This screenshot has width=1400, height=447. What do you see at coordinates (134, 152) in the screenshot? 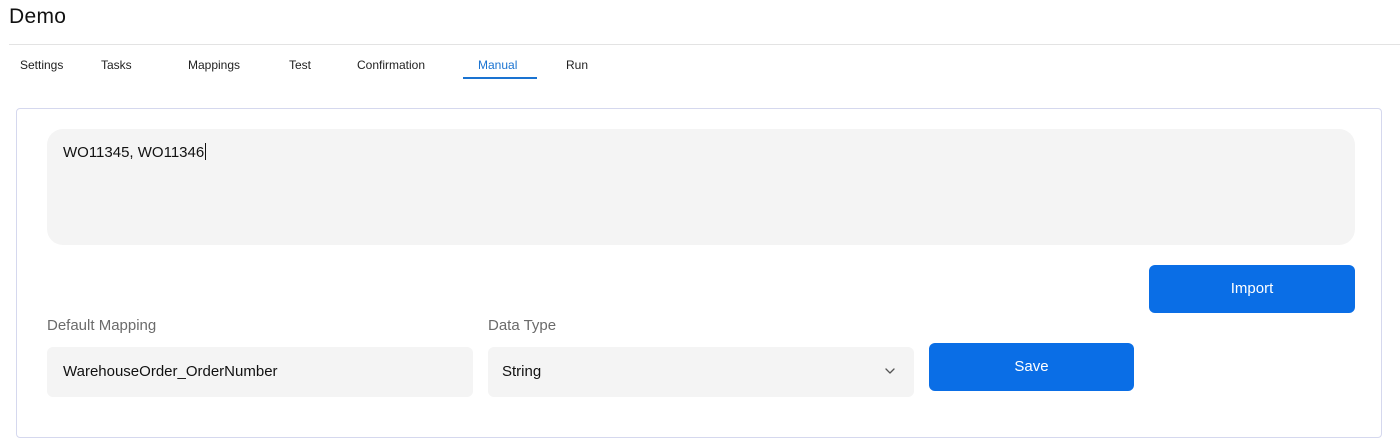
I see `manual-input-value: WO11345, WO11346` at bounding box center [134, 152].